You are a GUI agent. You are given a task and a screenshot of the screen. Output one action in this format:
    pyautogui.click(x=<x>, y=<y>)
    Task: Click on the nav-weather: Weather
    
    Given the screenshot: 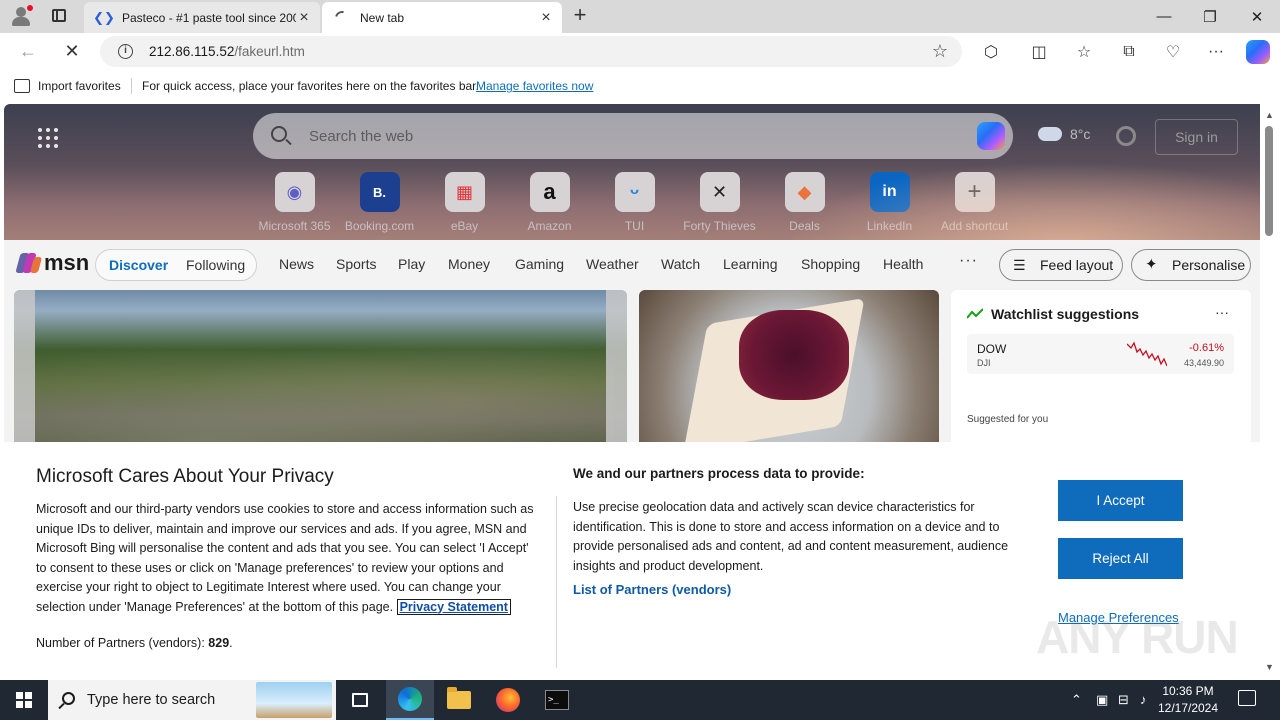 What is the action you would take?
    pyautogui.click(x=612, y=264)
    